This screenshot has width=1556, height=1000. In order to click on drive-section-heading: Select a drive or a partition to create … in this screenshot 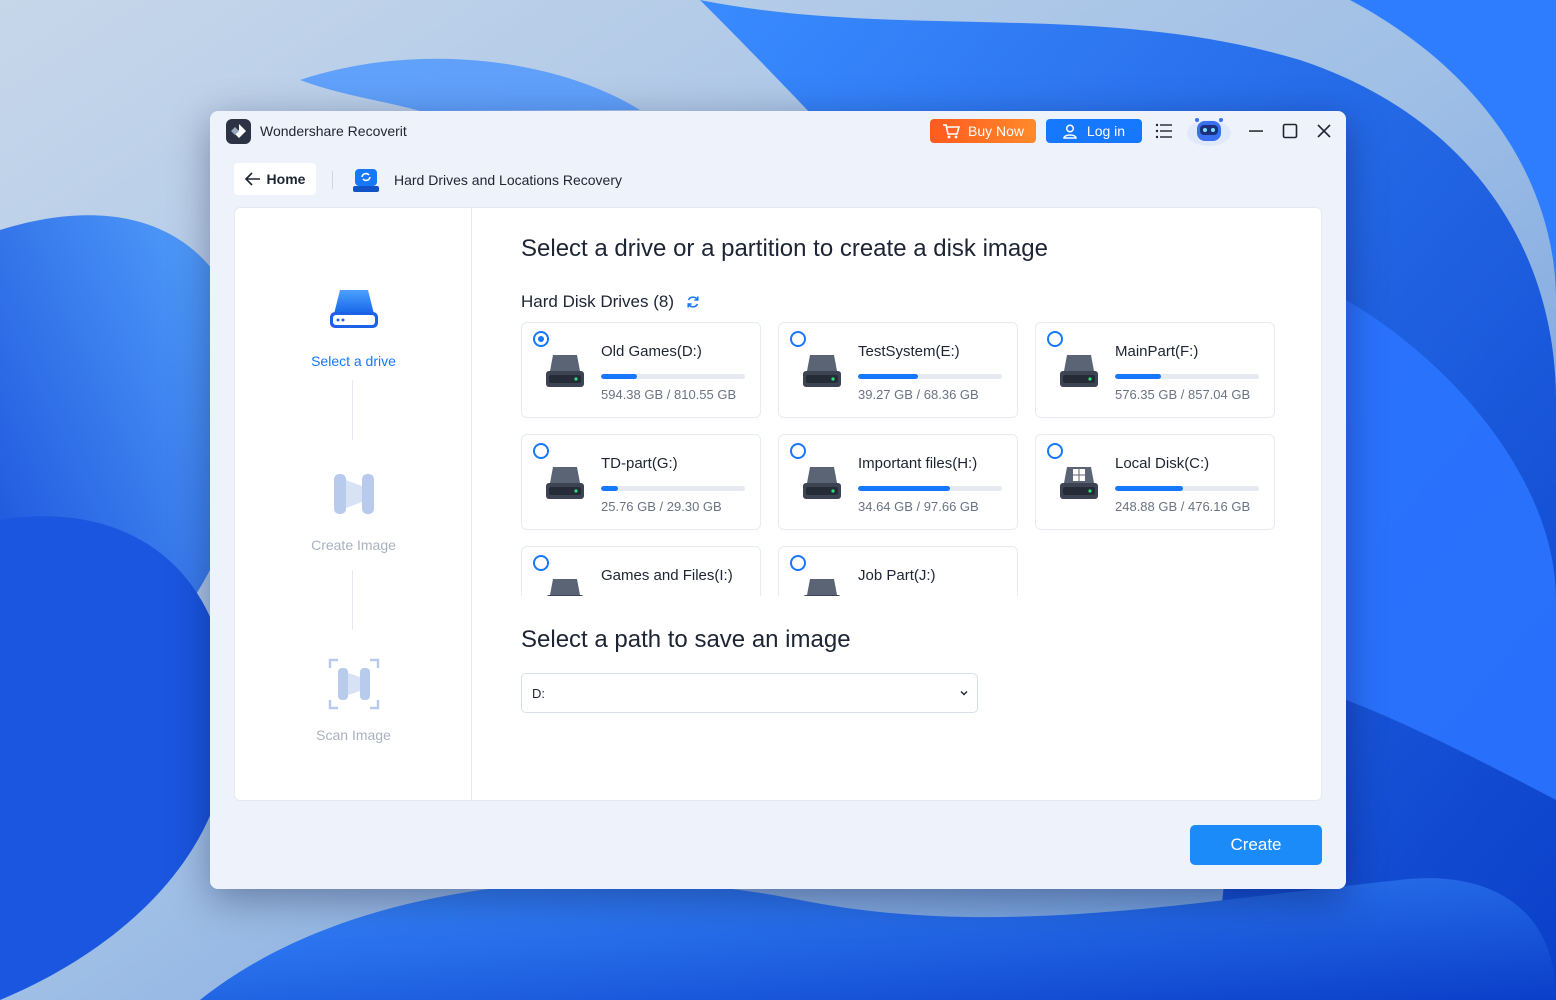, I will do `click(784, 248)`.